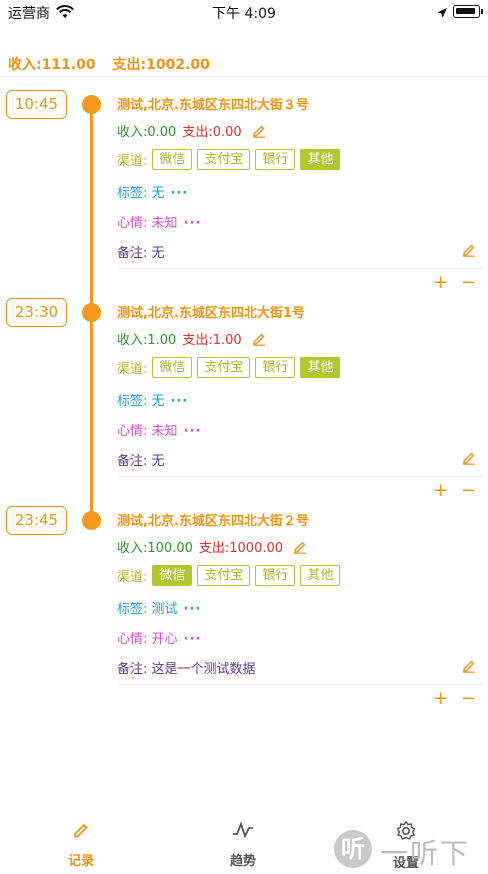 The width and height of the screenshot is (488, 874). What do you see at coordinates (36, 104) in the screenshot?
I see `time-badge: 10:45` at bounding box center [36, 104].